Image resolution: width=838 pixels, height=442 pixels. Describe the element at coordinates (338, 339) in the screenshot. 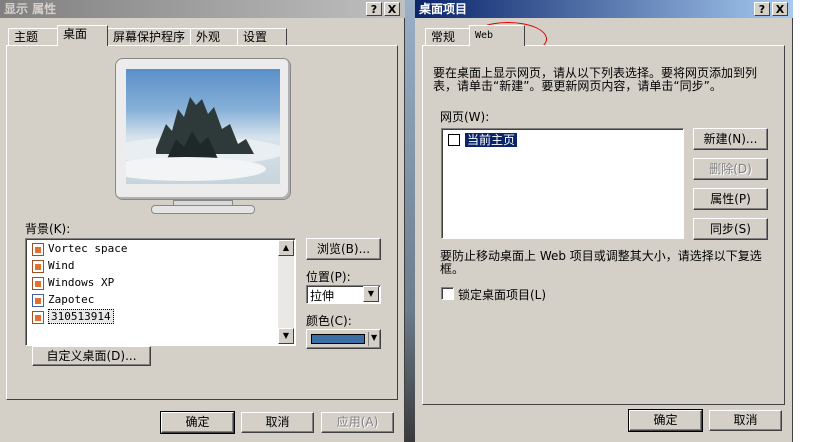

I see `color-swatch` at that location.